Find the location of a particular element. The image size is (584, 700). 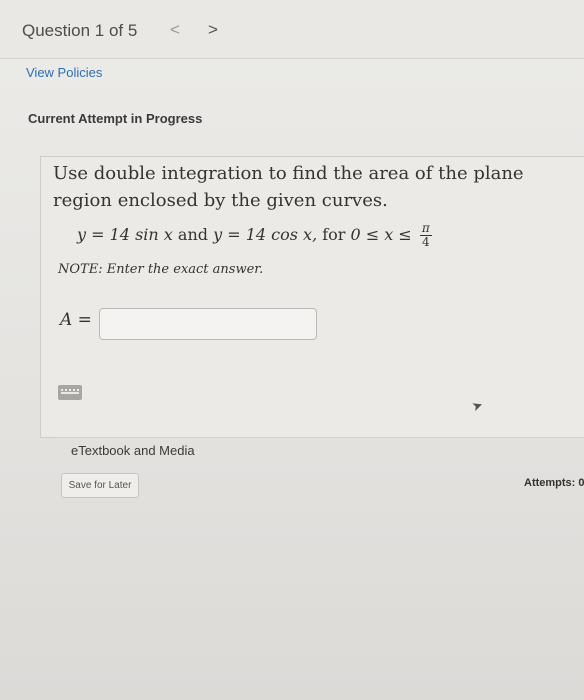

equation-for: for is located at coordinates (334, 234).